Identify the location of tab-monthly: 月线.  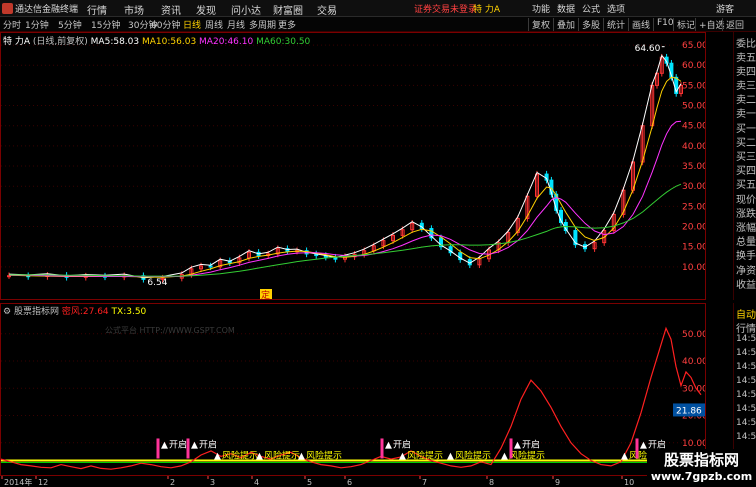
(236, 24).